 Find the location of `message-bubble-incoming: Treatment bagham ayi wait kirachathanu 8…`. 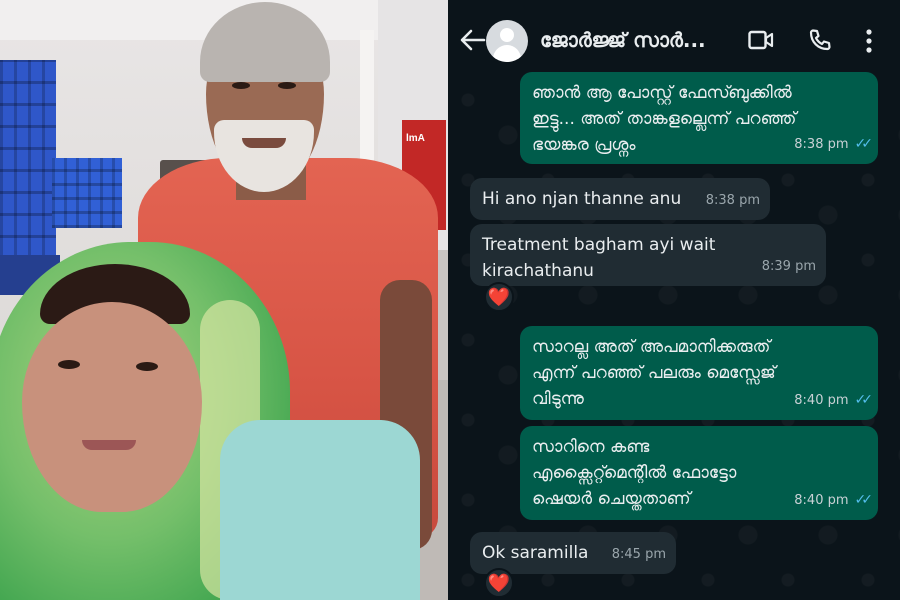

message-bubble-incoming: Treatment bagham ayi wait kirachathanu 8… is located at coordinates (648, 255).